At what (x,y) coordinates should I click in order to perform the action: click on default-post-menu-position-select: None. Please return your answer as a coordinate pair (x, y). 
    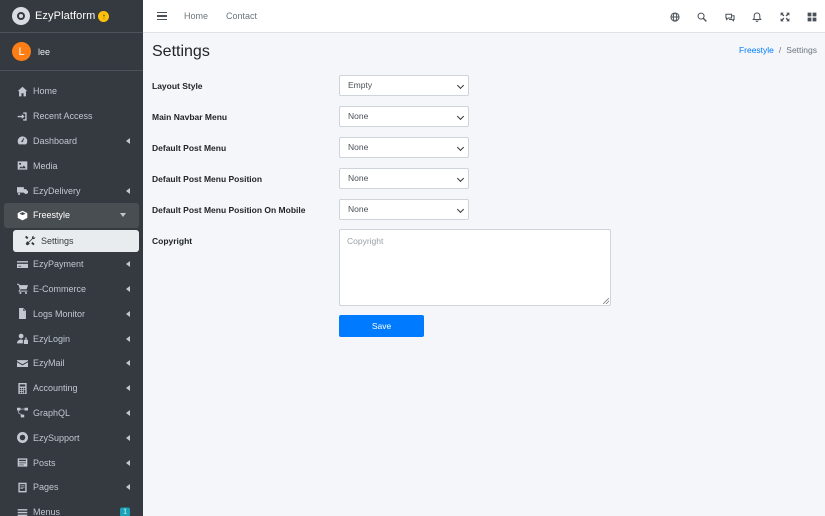
    Looking at the image, I should click on (404, 178).